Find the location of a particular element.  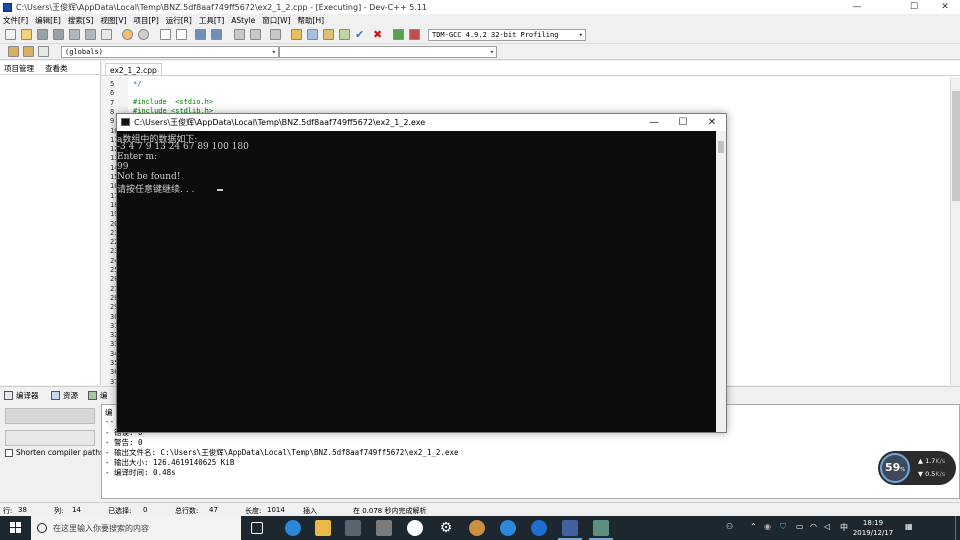

scope-select-value: (globals) is located at coordinates (84, 52).